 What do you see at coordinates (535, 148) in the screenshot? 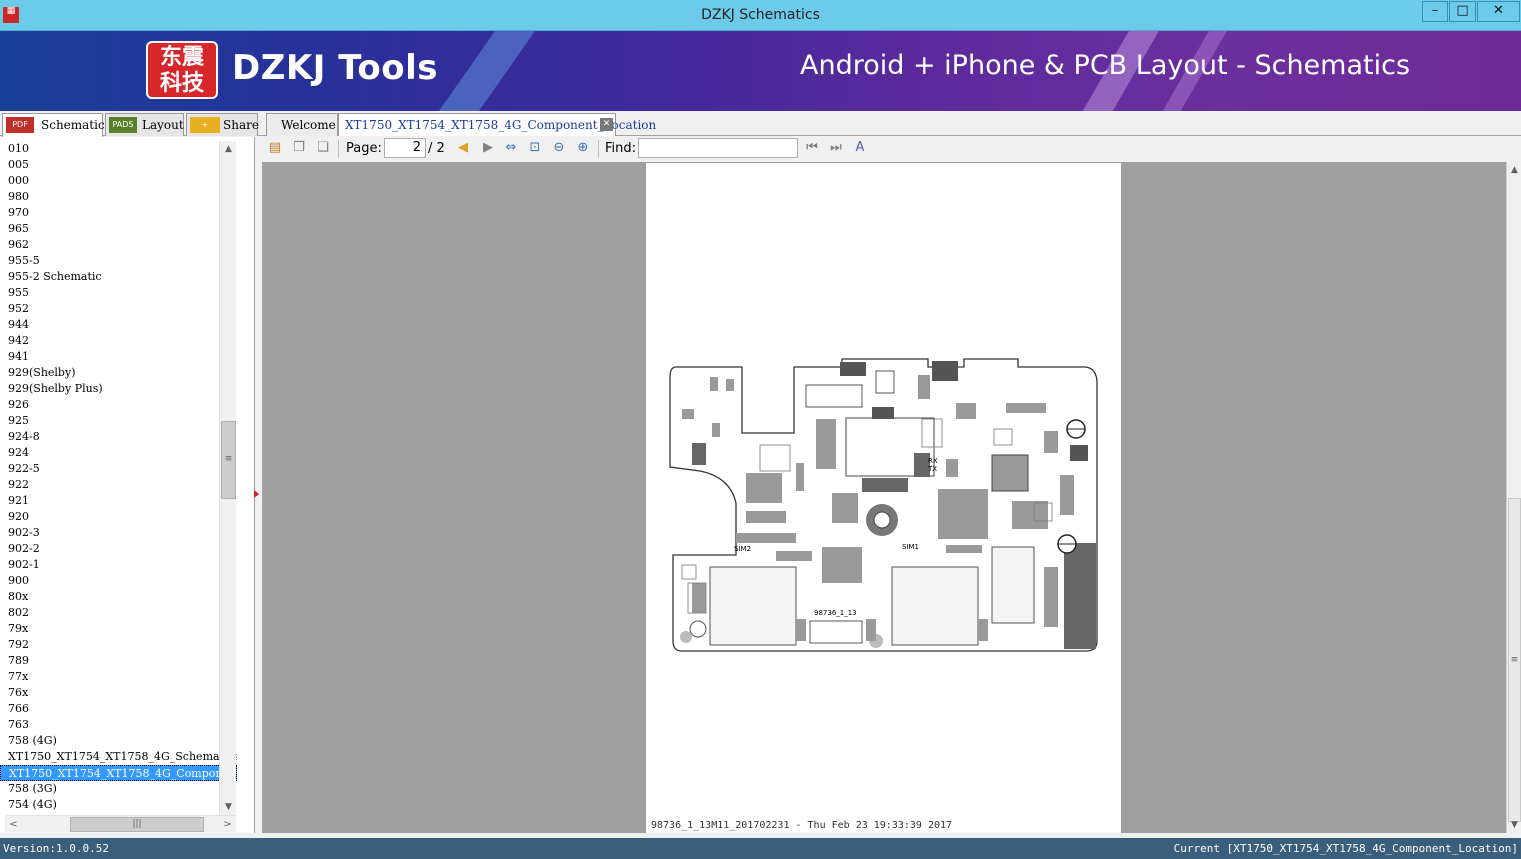
I see `fit-page-icon: ⊡` at bounding box center [535, 148].